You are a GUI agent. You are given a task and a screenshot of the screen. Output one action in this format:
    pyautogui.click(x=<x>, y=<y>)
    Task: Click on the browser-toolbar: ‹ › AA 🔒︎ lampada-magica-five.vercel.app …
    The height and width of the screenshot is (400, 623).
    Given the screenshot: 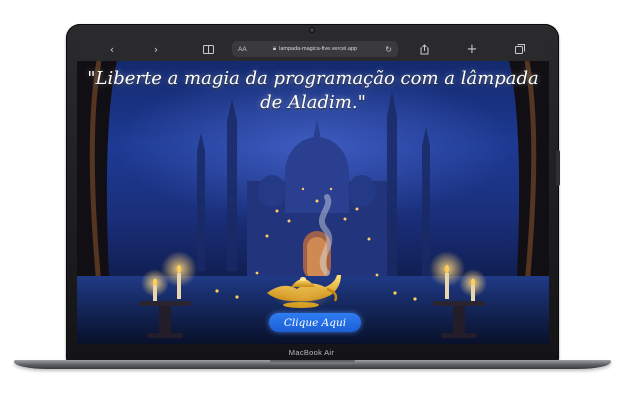 What is the action you would take?
    pyautogui.click(x=313, y=49)
    